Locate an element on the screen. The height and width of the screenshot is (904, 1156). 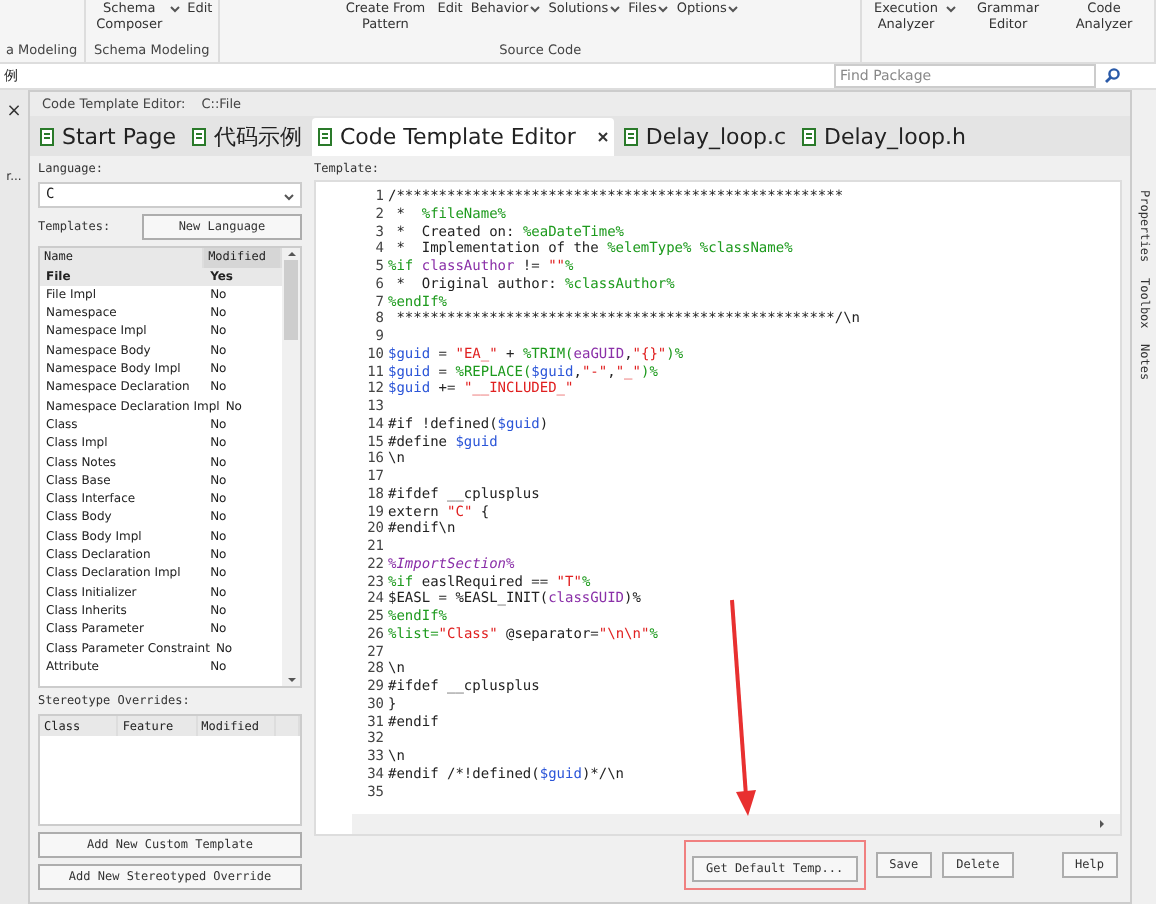
caret-icon is located at coordinates (289, 196).